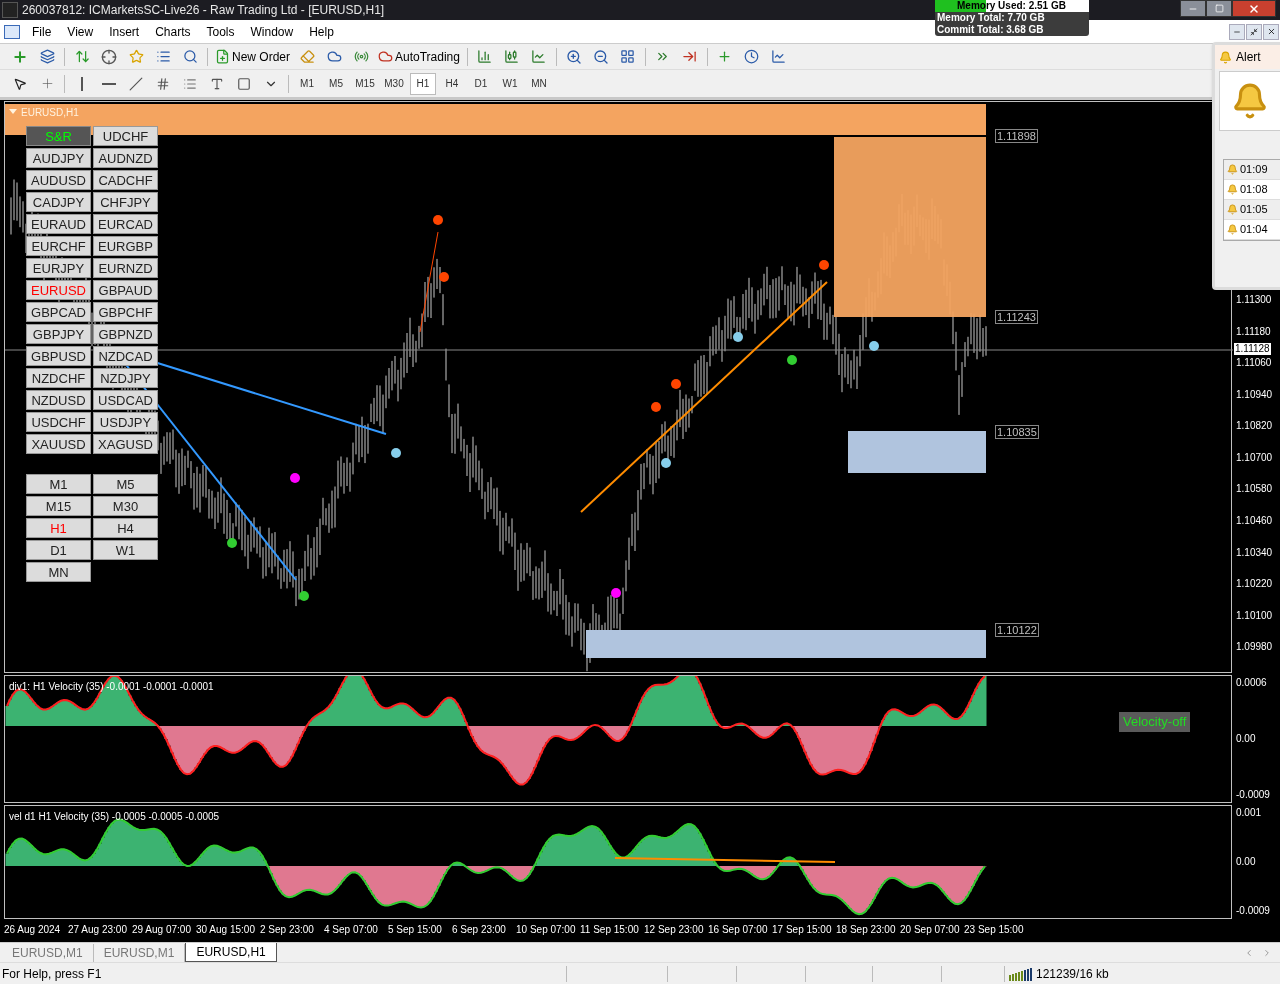 This screenshot has height=984, width=1280. What do you see at coordinates (125, 290) in the screenshot?
I see `symbol-button: GBPAUD` at bounding box center [125, 290].